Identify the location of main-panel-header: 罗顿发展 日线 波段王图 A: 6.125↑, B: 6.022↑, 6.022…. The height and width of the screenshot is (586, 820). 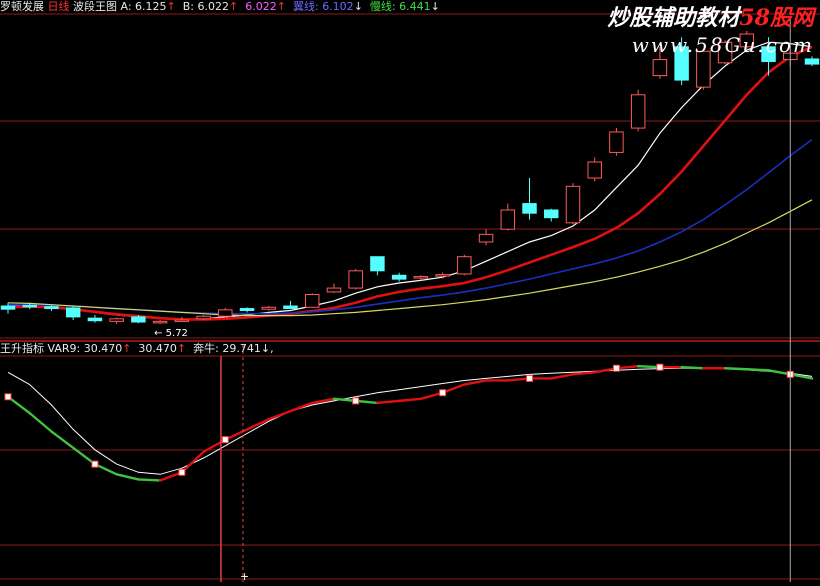
(220, 6).